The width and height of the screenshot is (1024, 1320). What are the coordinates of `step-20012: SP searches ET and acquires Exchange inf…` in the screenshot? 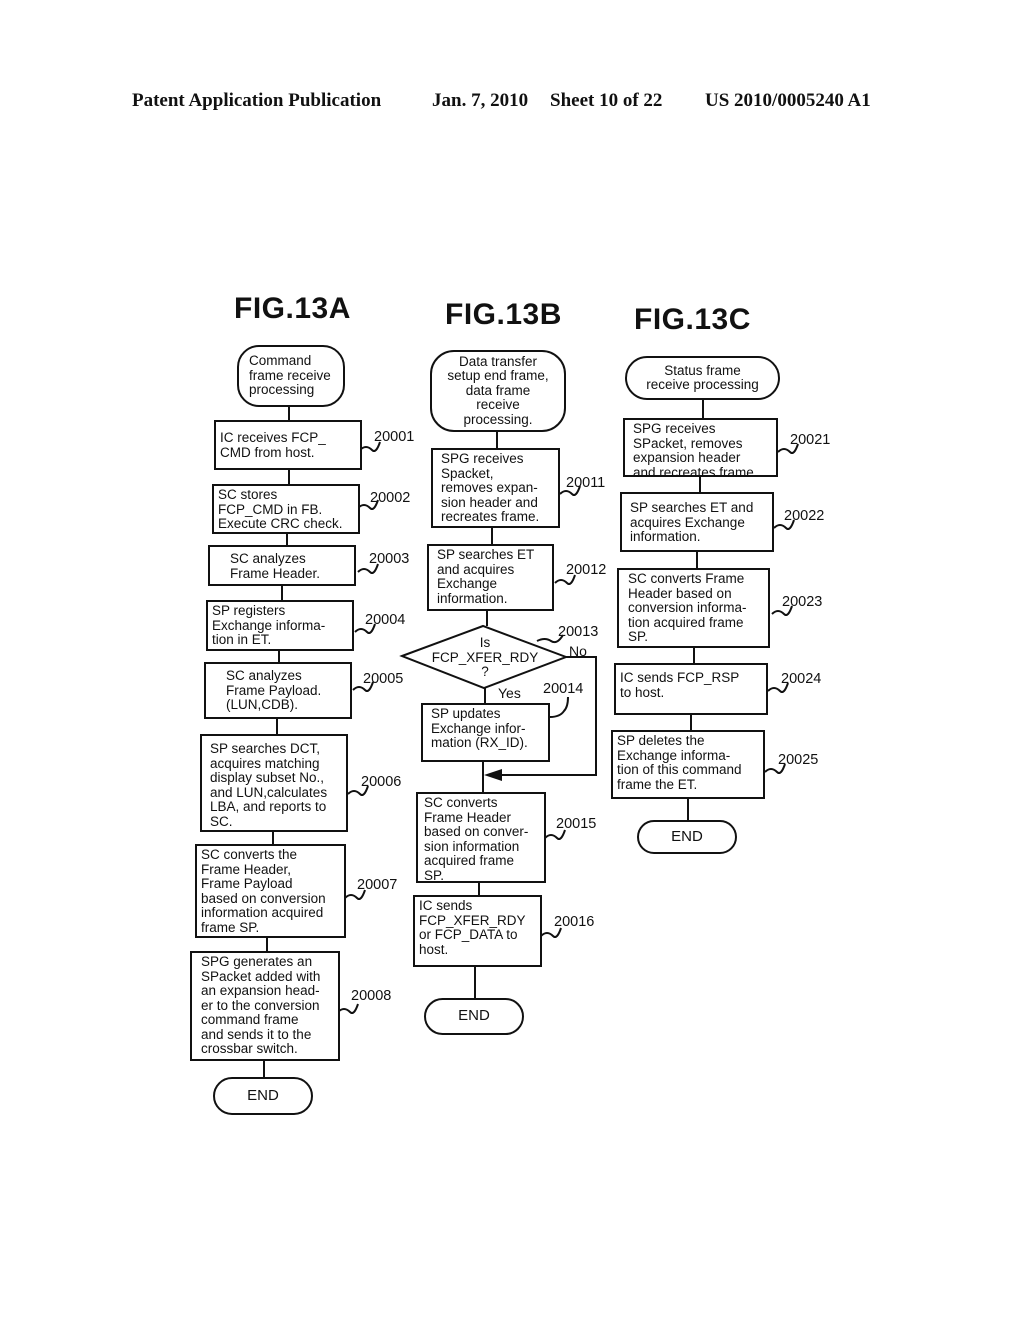 It's located at (490, 577).